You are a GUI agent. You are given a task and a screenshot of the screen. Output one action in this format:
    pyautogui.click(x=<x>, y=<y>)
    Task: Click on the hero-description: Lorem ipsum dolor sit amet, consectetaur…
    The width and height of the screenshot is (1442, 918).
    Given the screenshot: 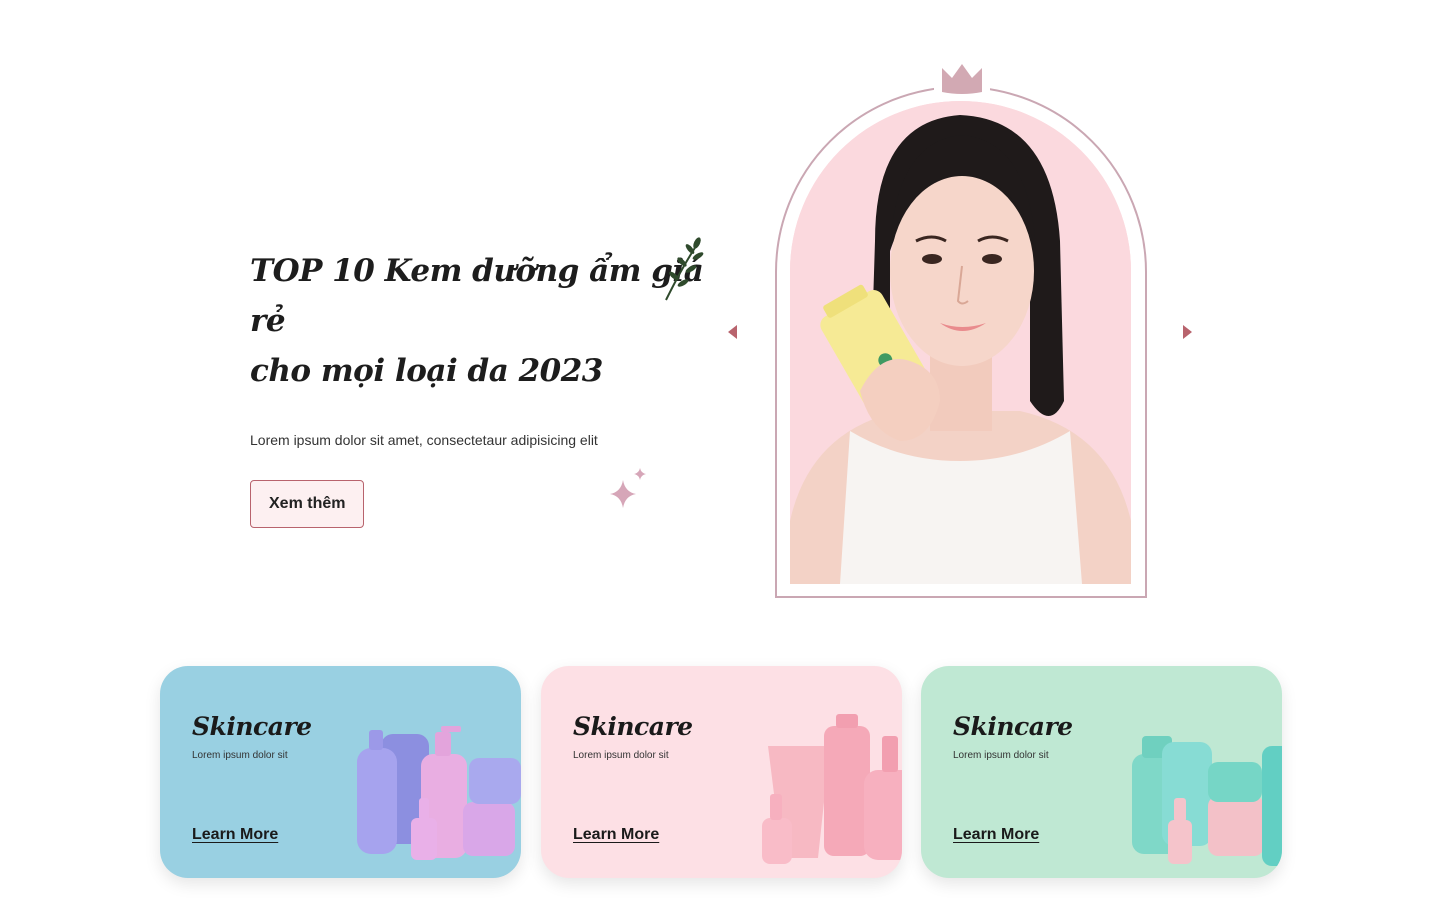 What is the action you would take?
    pyautogui.click(x=424, y=440)
    